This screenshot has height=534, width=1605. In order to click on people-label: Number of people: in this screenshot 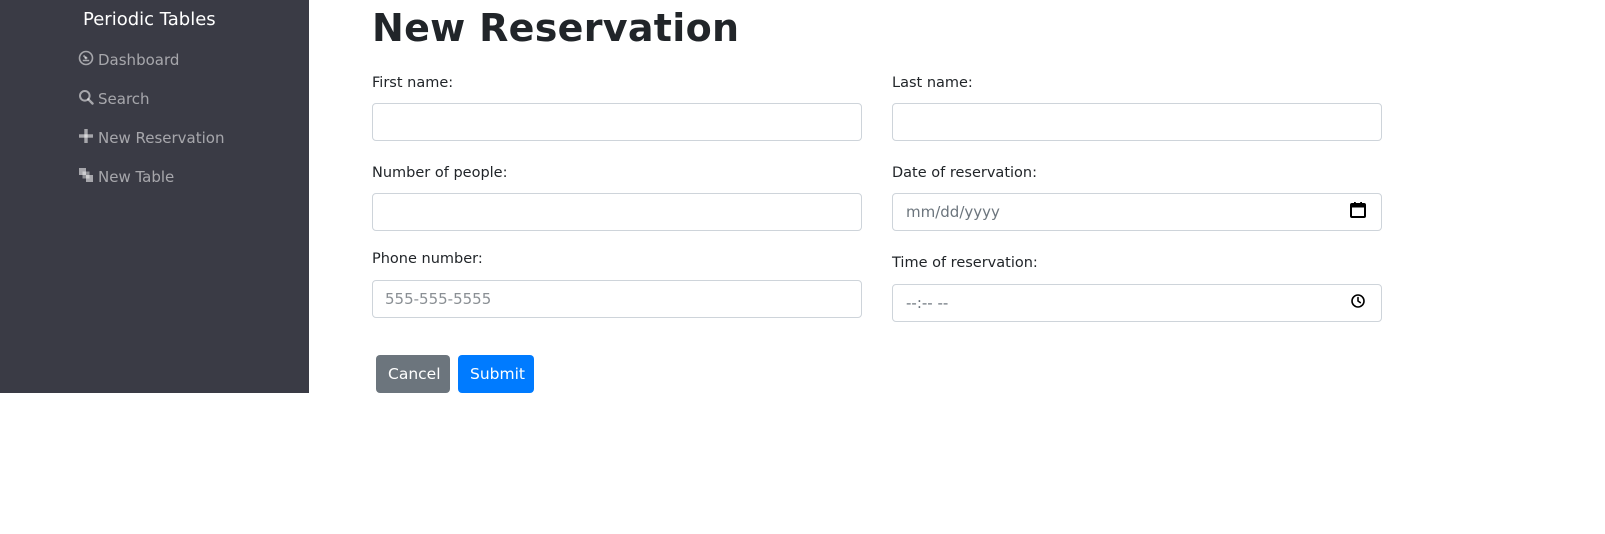, I will do `click(440, 173)`.